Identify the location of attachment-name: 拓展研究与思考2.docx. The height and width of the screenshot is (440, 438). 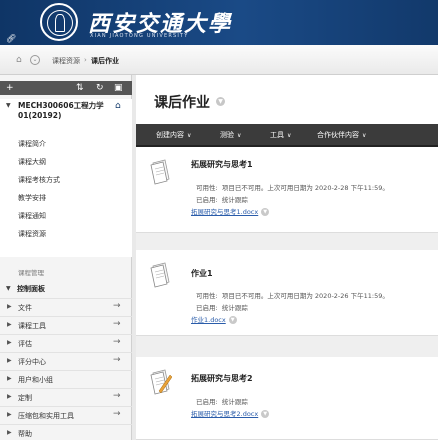
(224, 414).